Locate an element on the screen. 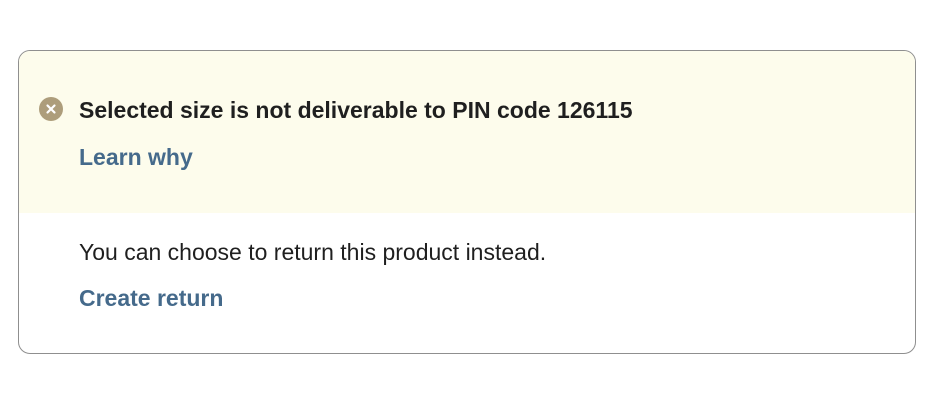 The height and width of the screenshot is (404, 930). learn-why-link: Learn why is located at coordinates (136, 157).